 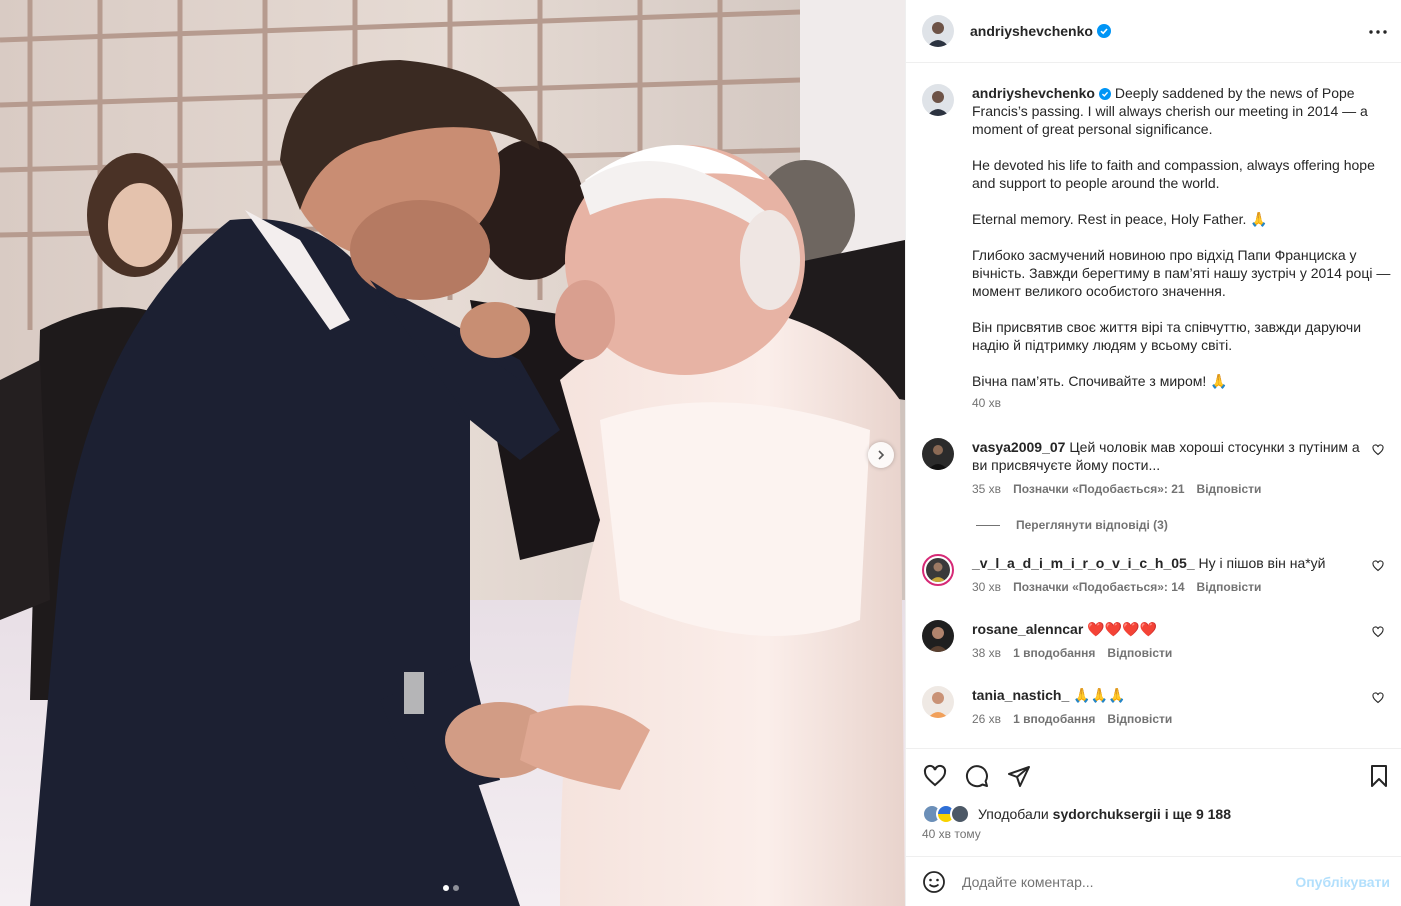 I want to click on comment-likes-count: Позначки «Подобається»: 14, so click(x=1098, y=587).